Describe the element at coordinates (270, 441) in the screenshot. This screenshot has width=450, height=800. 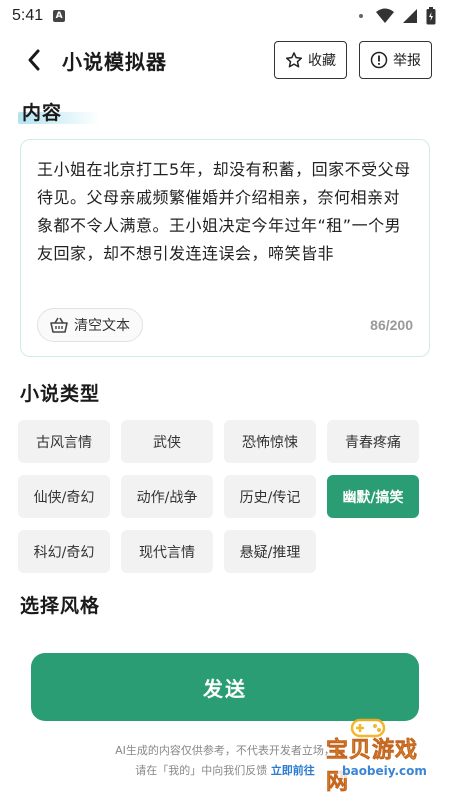
I see `genre-chip: 恐怖惊悚` at that location.